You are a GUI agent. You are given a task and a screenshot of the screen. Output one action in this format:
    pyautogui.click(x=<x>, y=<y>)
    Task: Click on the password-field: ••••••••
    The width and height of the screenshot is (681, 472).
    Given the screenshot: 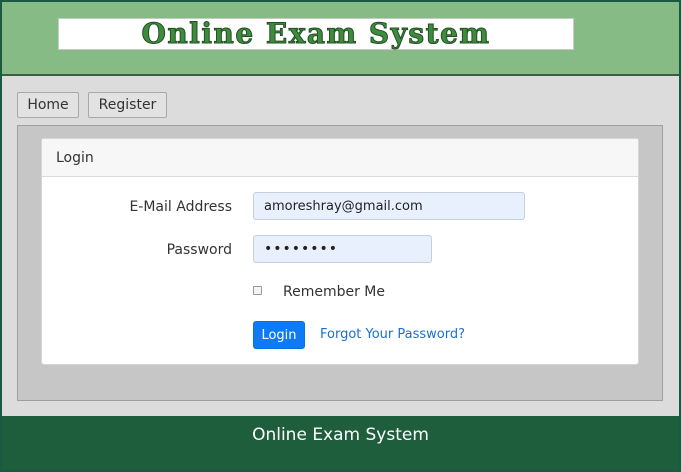 What is the action you would take?
    pyautogui.click(x=342, y=249)
    